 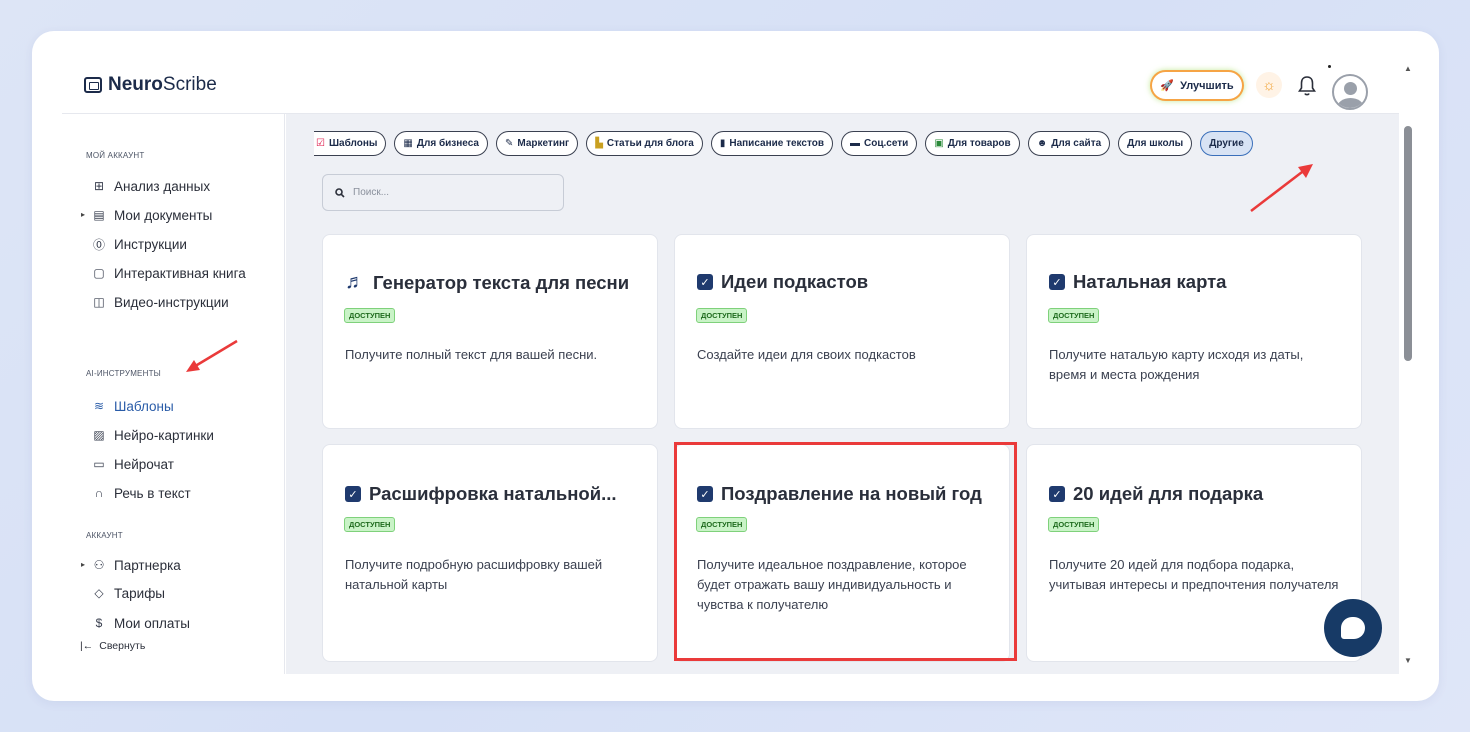 I want to click on rocket-icon: 🚀, so click(x=1167, y=86).